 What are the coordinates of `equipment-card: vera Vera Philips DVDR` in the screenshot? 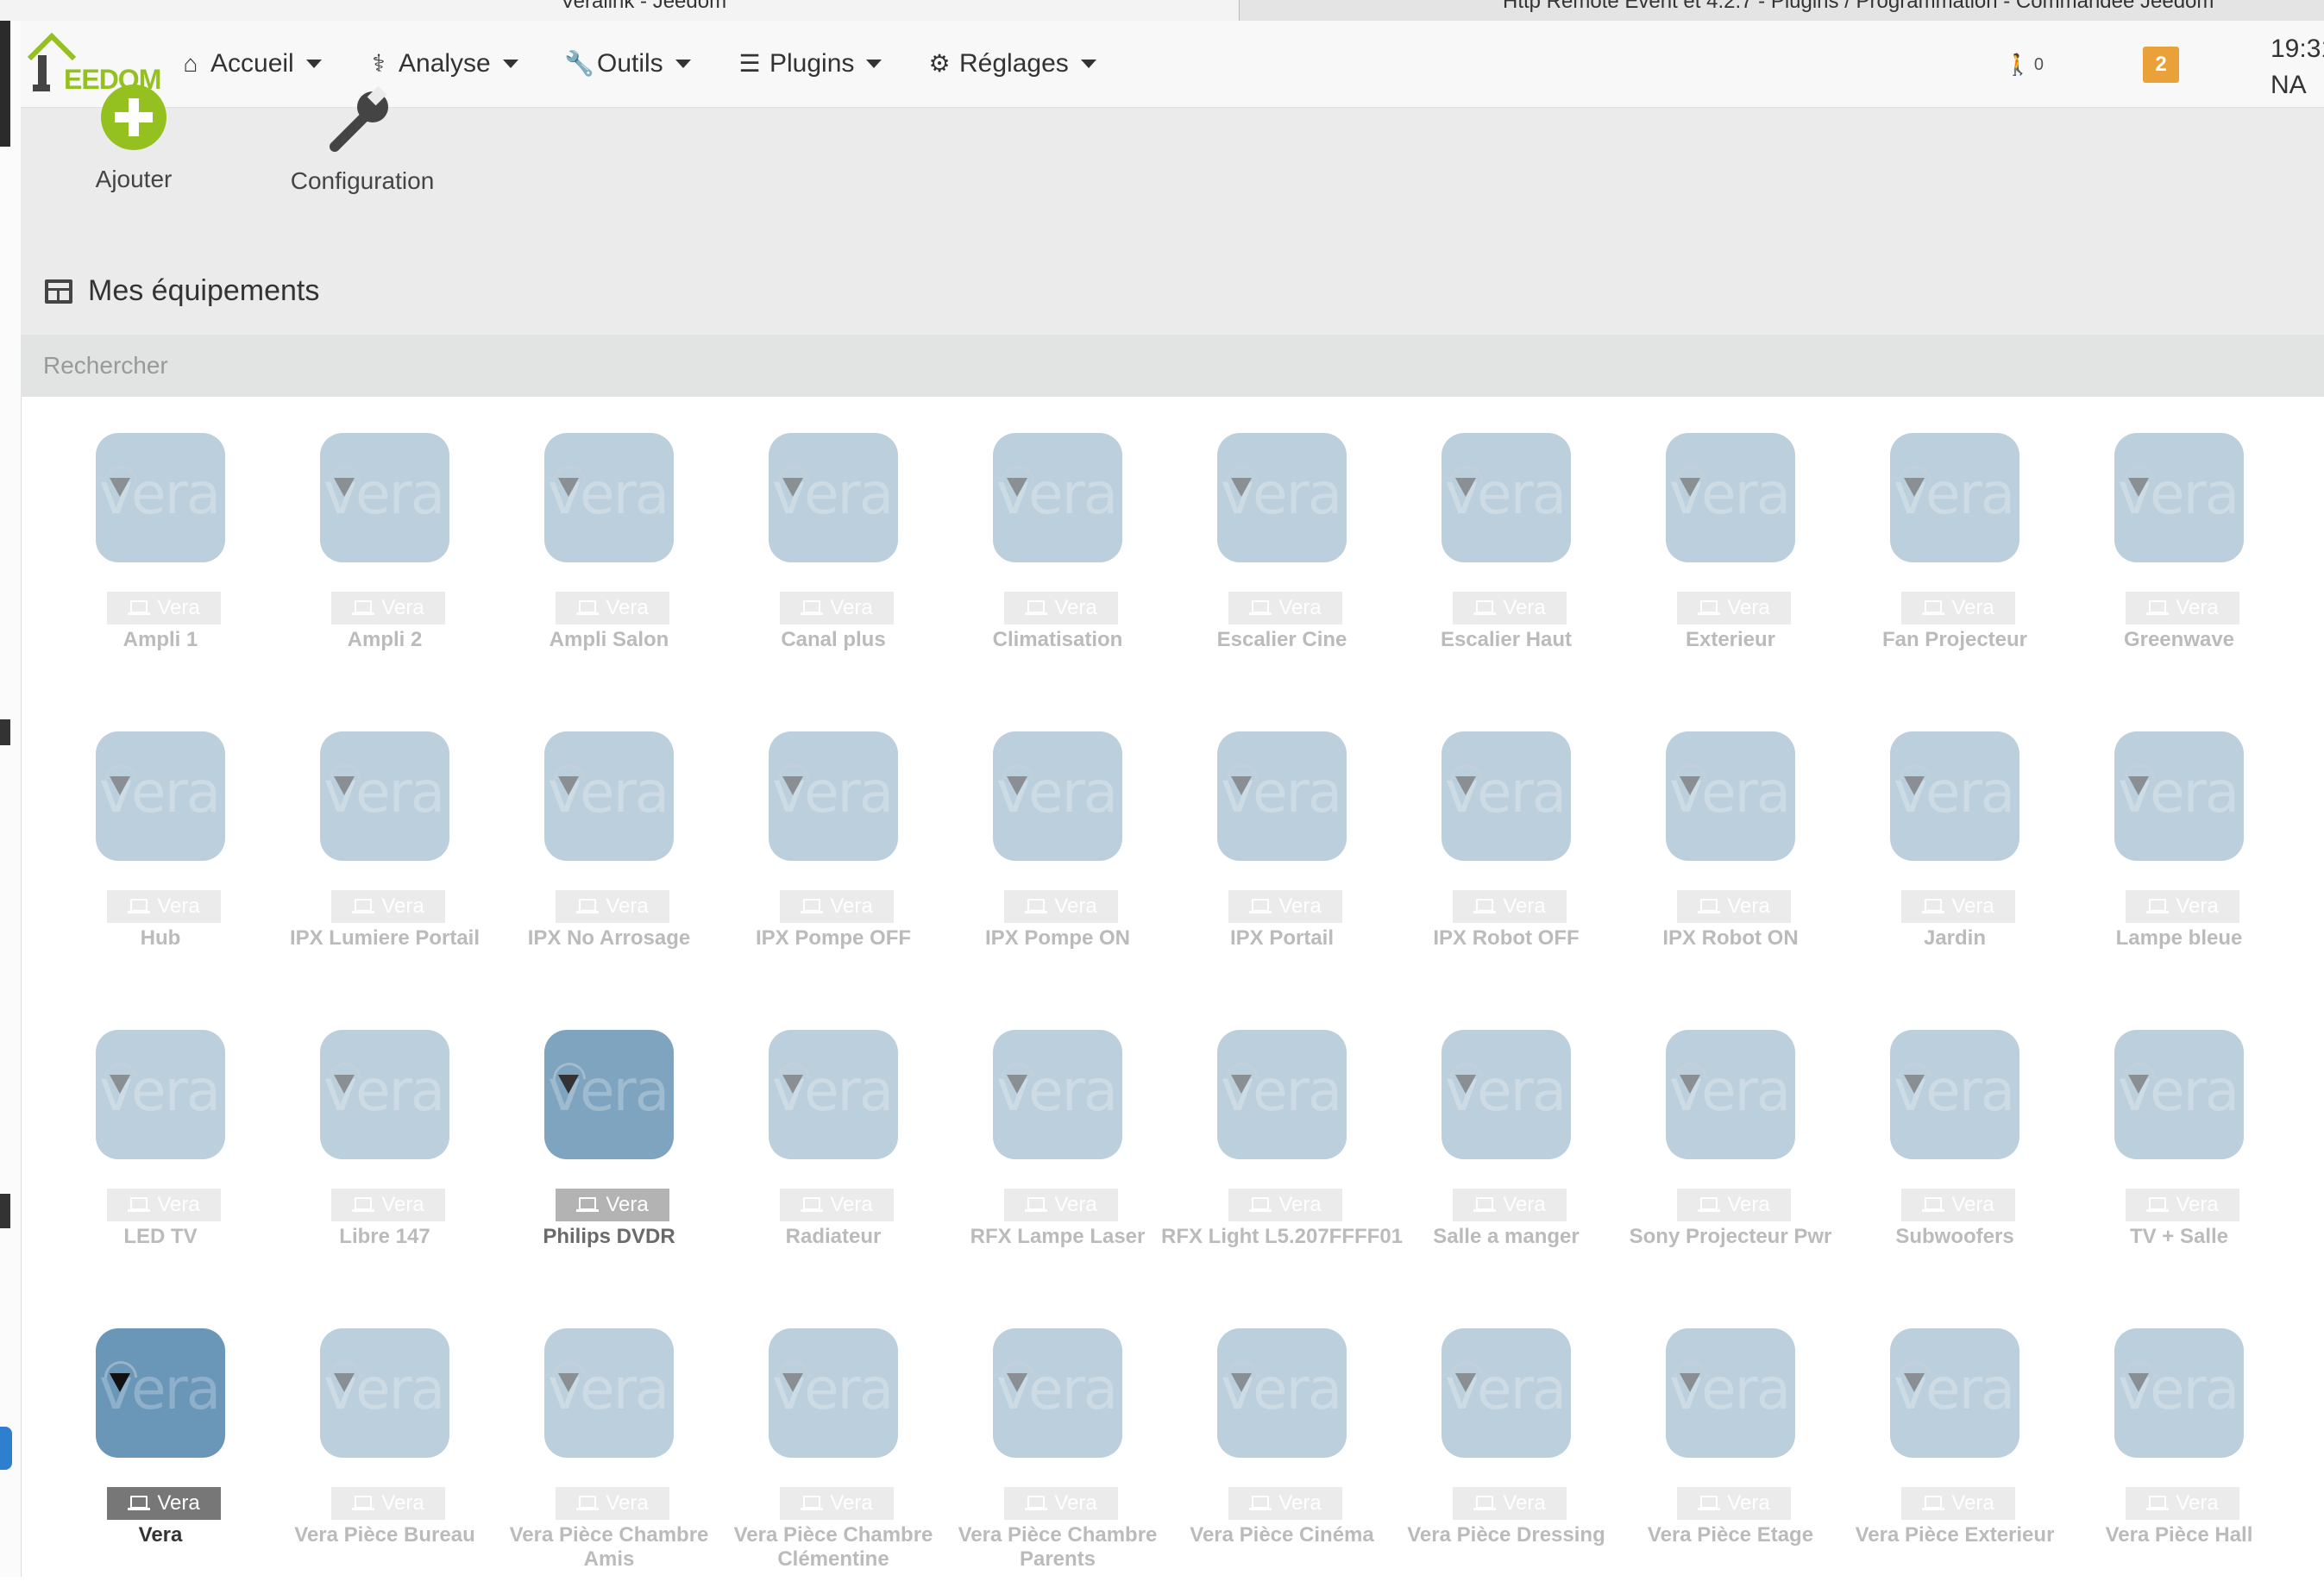 It's located at (591, 1153).